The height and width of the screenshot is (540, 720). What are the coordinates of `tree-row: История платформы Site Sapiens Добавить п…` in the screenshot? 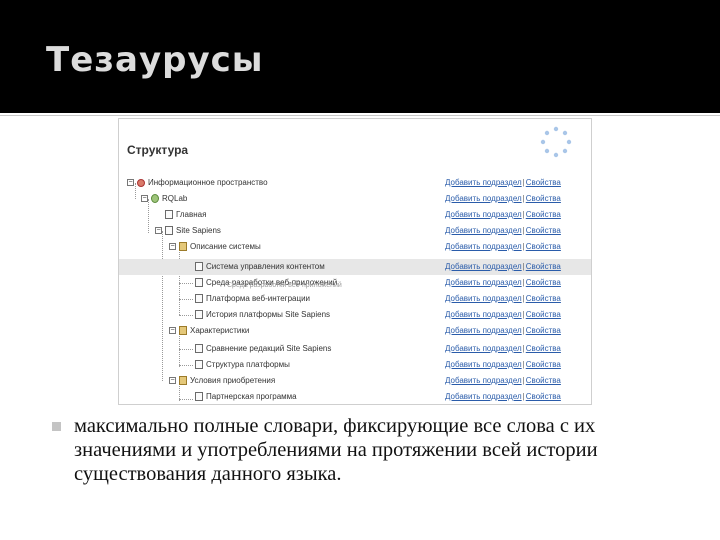 It's located at (355, 315).